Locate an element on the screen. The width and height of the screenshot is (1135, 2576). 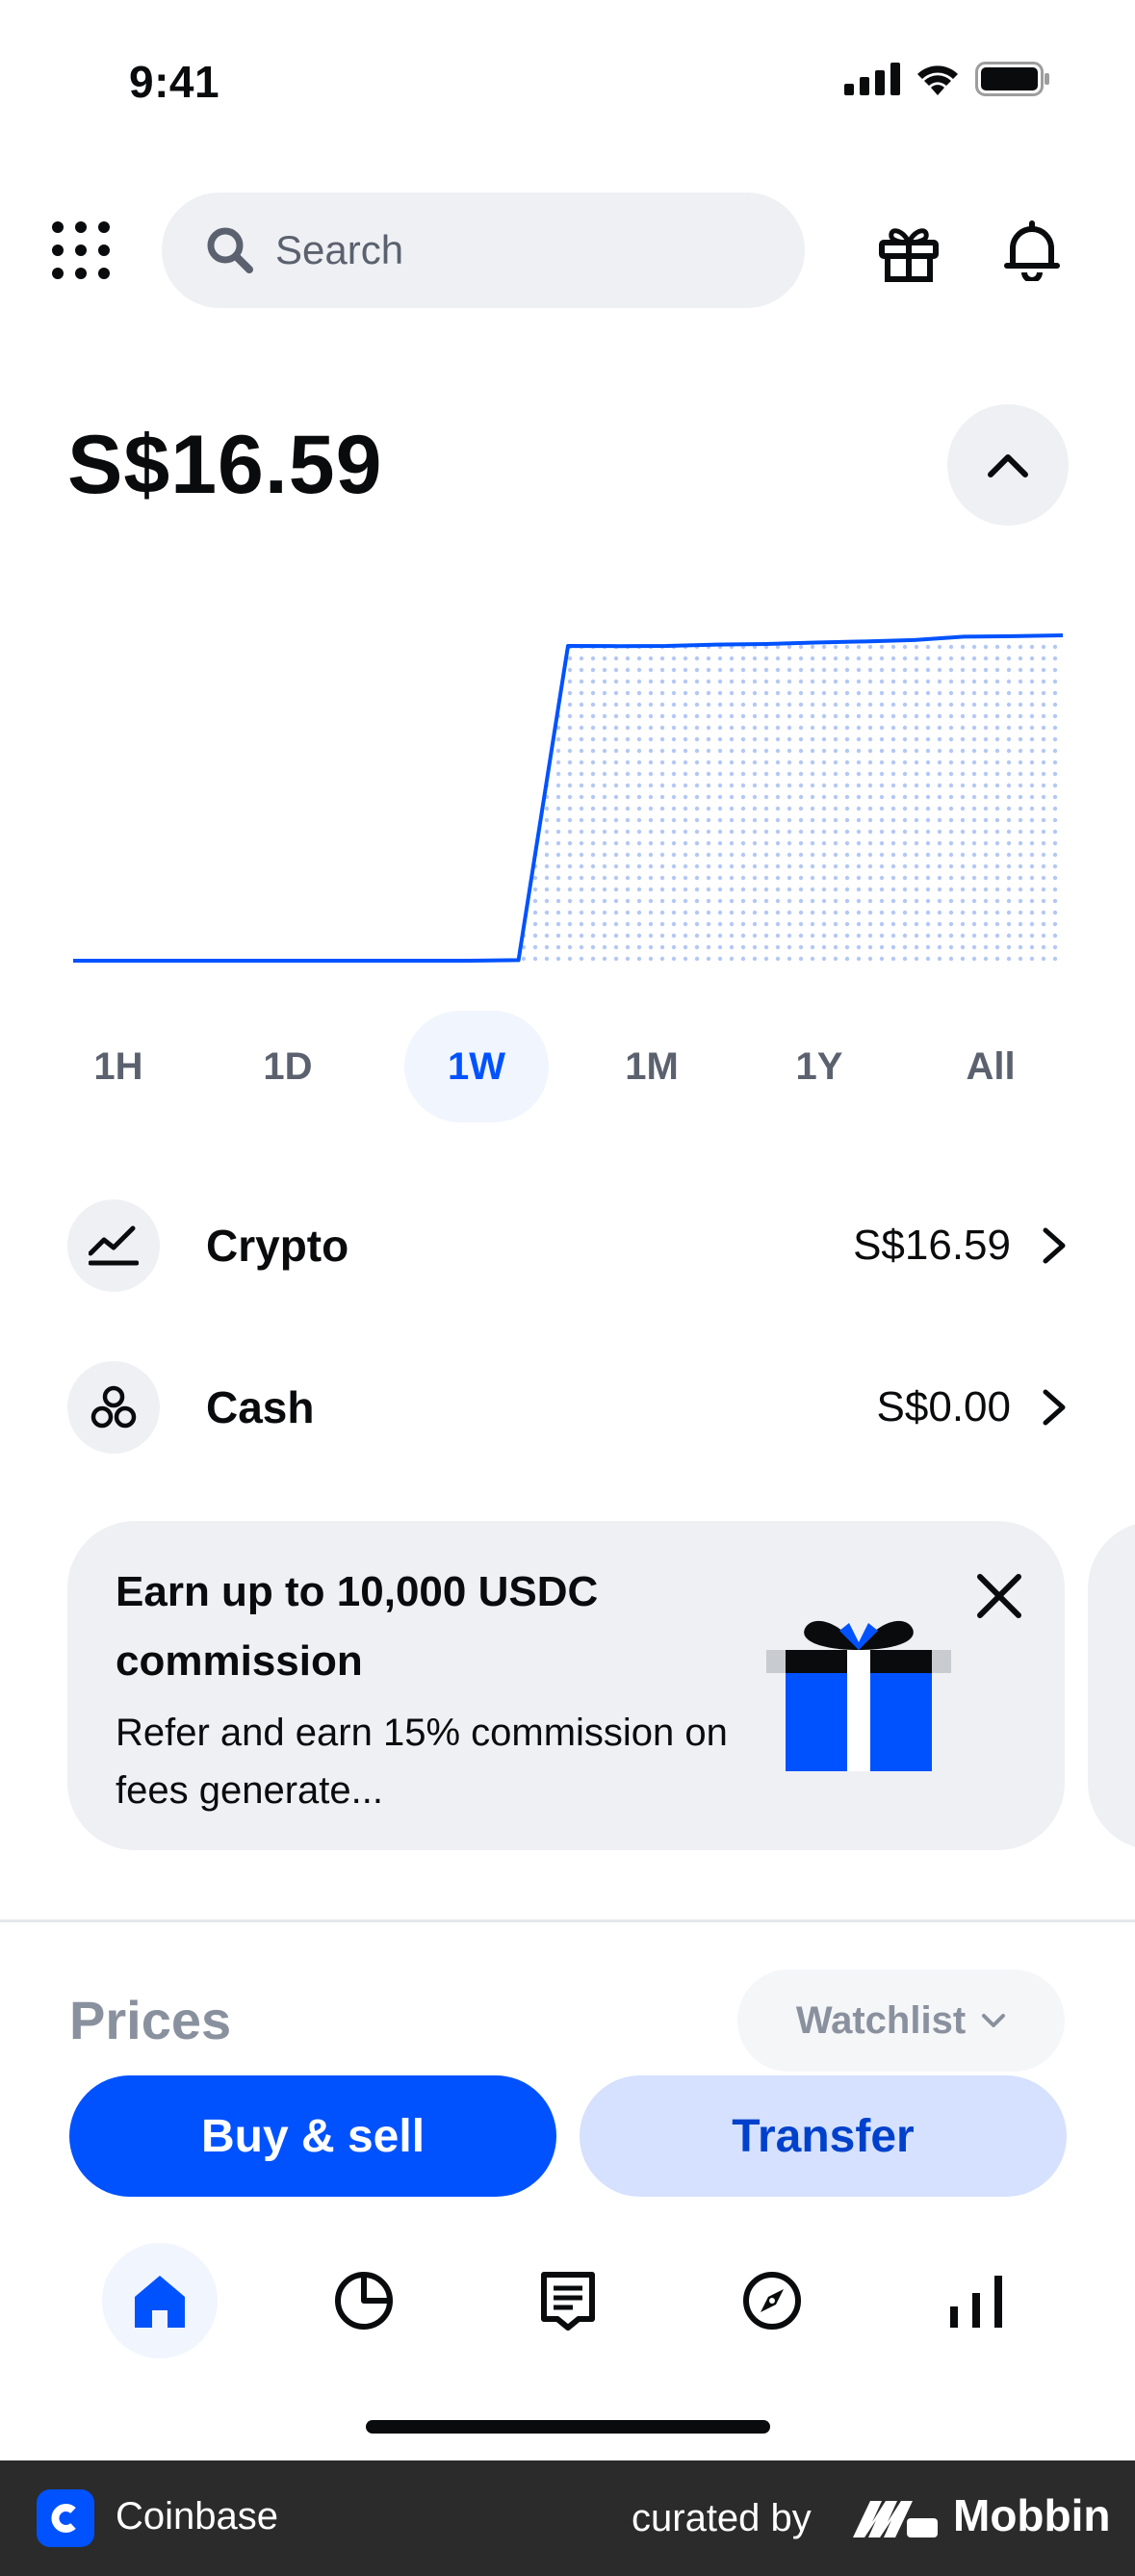
nav-portfolio is located at coordinates (364, 2300).